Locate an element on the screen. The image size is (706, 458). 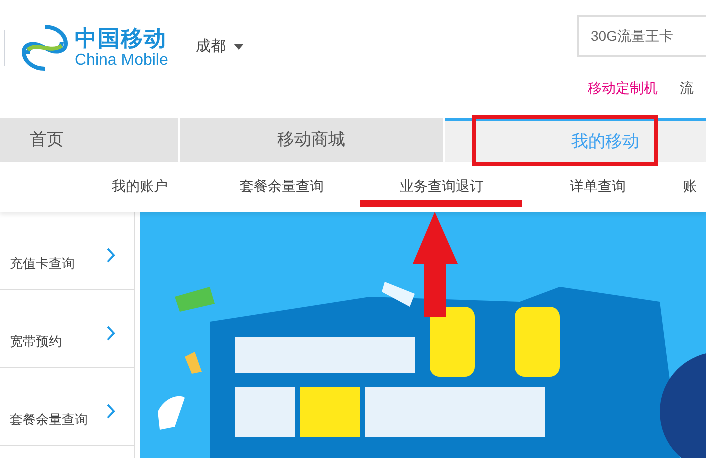
caret-icon is located at coordinates (239, 47).